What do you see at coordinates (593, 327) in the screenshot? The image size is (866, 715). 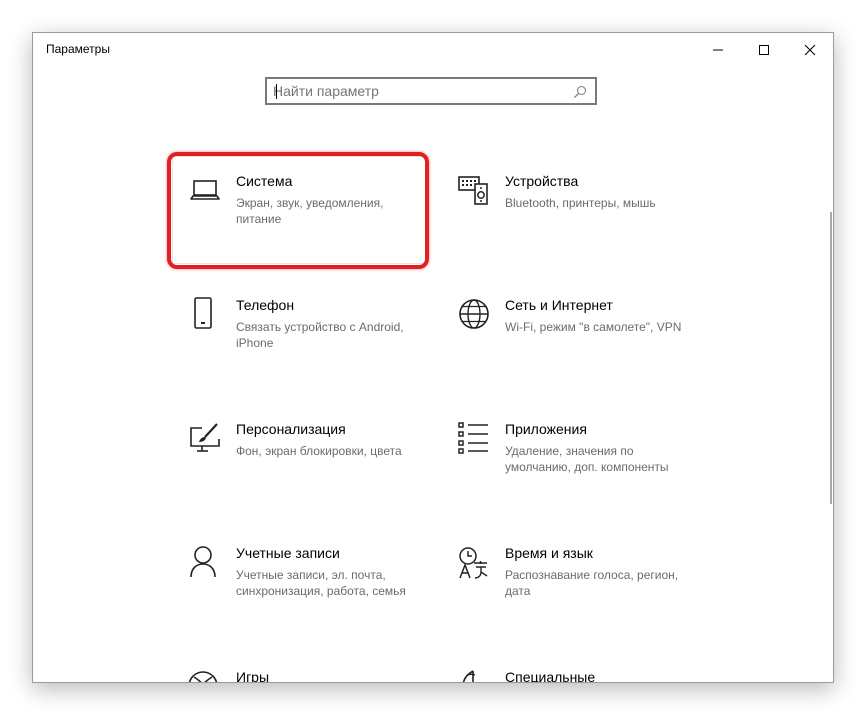 I see `category-description: Wi-Fi, режим "в самолете", VPN` at bounding box center [593, 327].